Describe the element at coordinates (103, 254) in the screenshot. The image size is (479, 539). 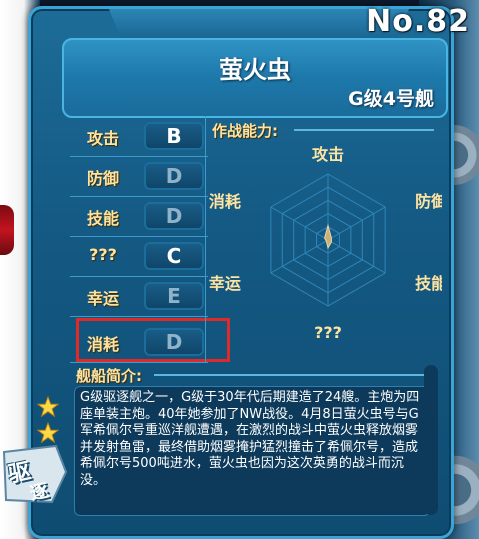
I see `stat-label: ???` at that location.